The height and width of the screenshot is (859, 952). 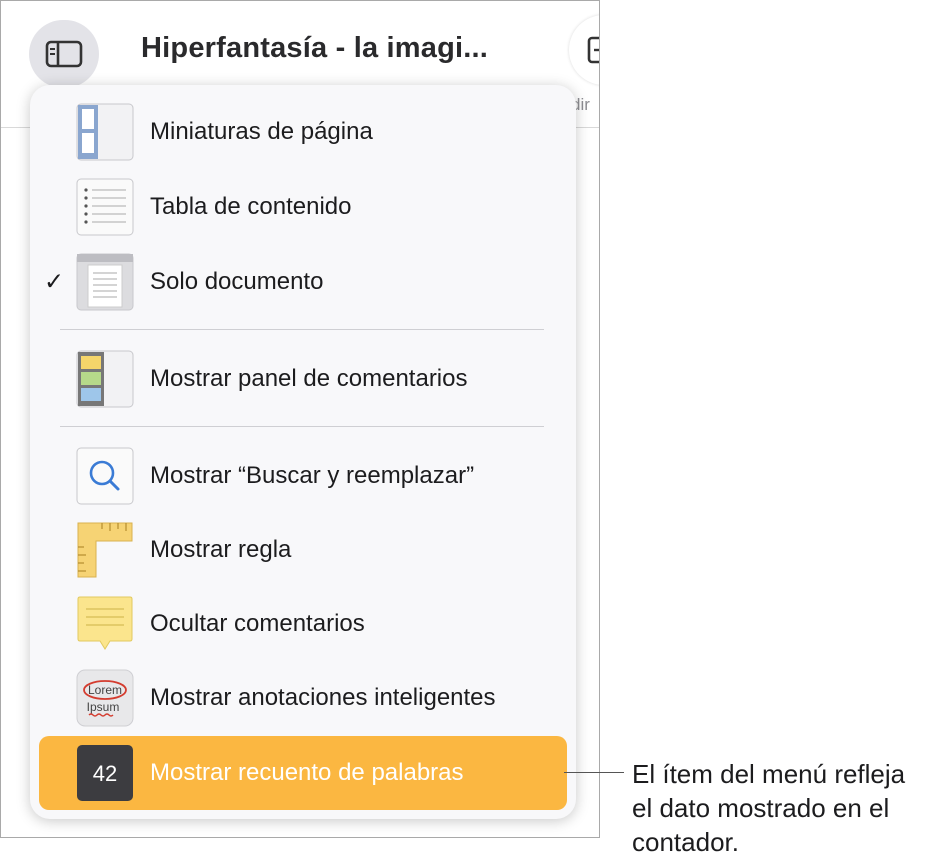 I want to click on toolbar-right-icon, so click(x=593, y=50).